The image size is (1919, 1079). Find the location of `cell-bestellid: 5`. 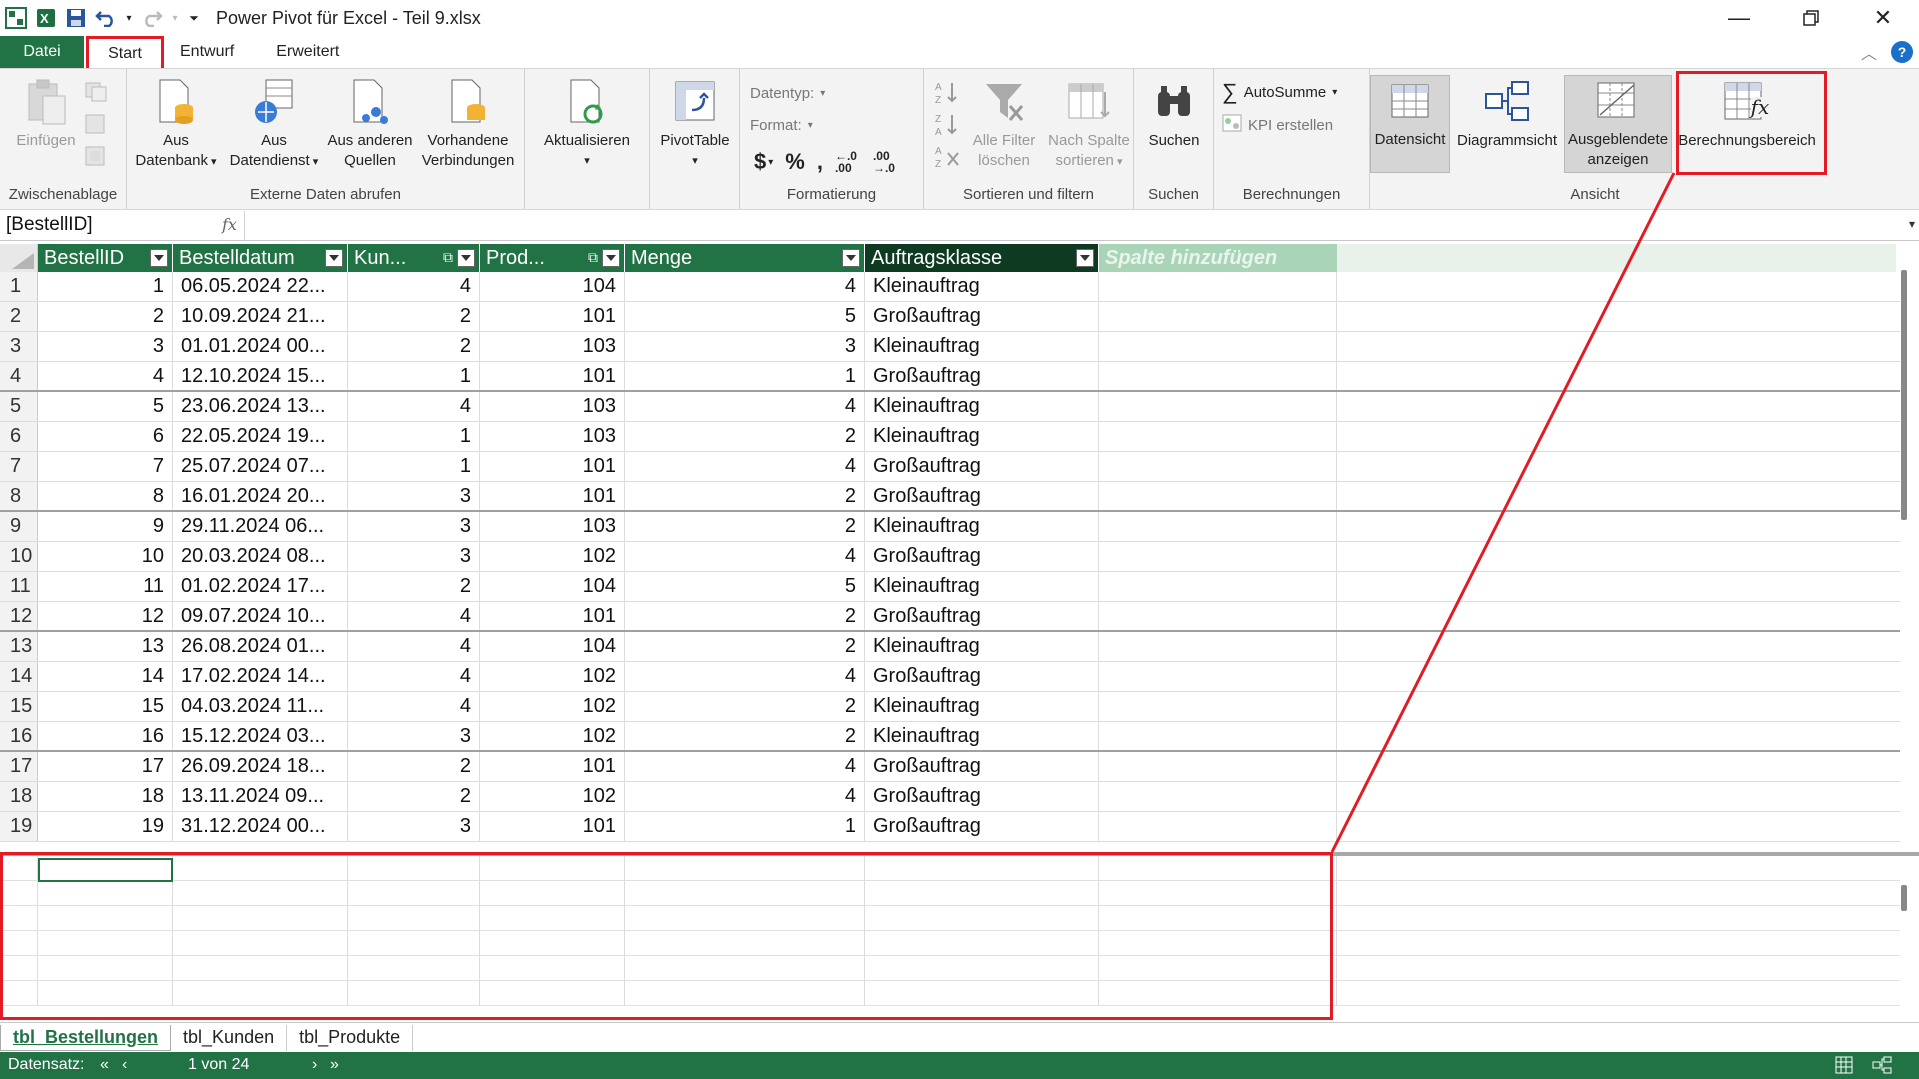

cell-bestellid: 5 is located at coordinates (105, 406).